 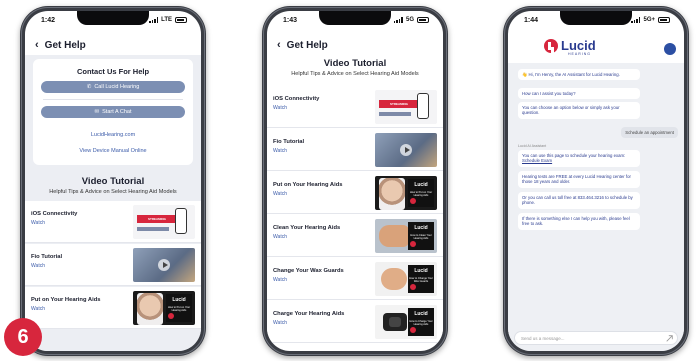 What do you see at coordinates (395, 322) in the screenshot?
I see `charger-photo` at bounding box center [395, 322].